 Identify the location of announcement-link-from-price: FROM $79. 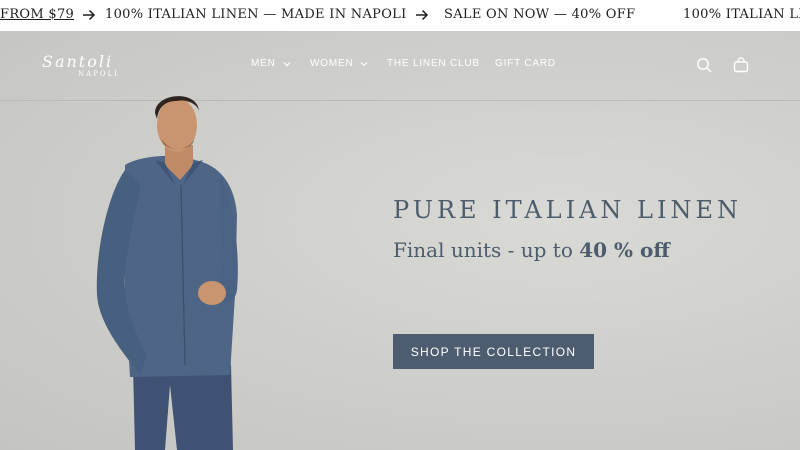
(48, 14).